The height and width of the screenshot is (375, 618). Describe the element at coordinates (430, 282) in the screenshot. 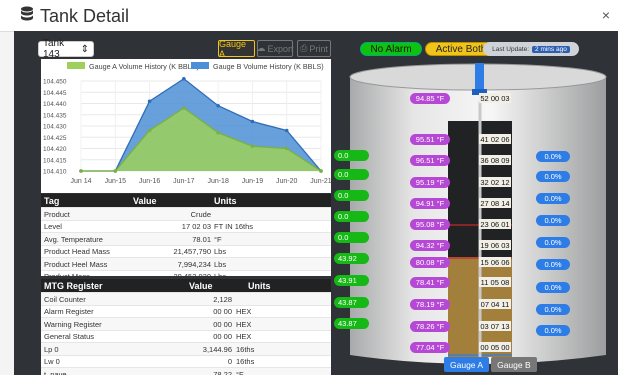

I see `temperature-bubble: 78.41 °F` at that location.